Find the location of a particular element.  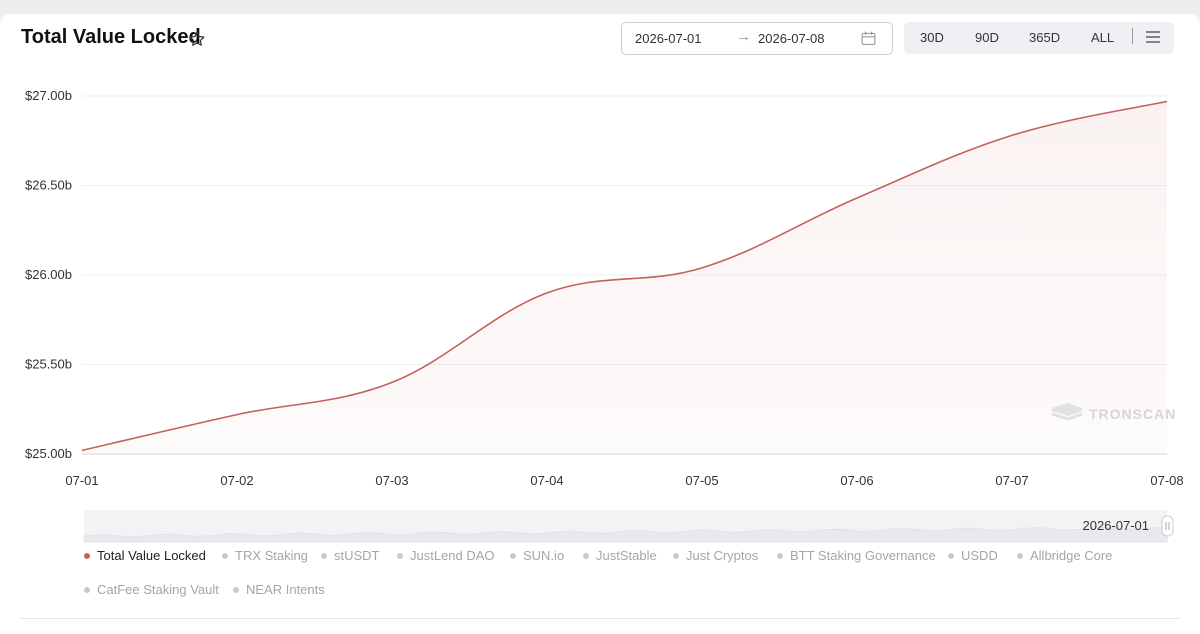

zoom-slider-handle is located at coordinates (1167, 526).